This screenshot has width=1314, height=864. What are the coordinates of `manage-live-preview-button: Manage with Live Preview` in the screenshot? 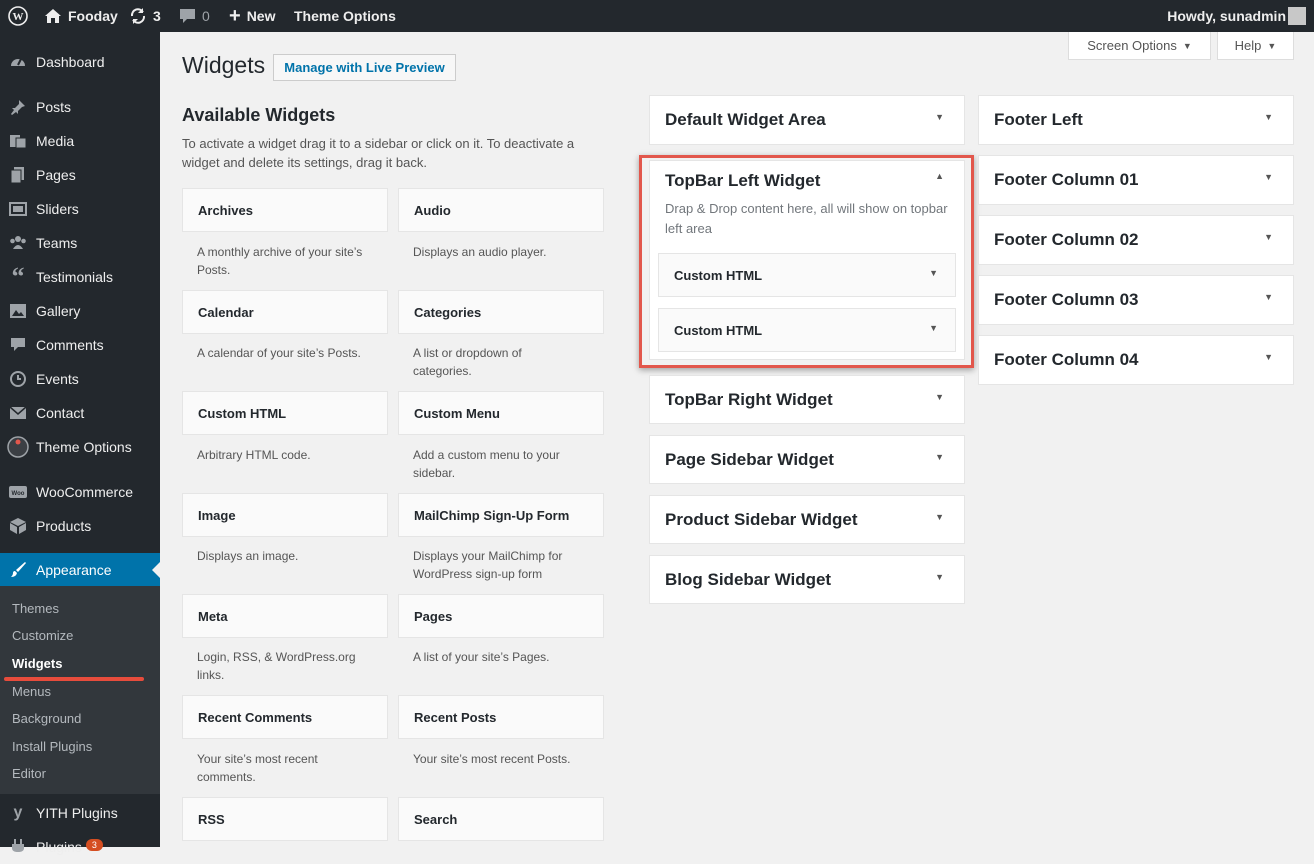 It's located at (364, 67).